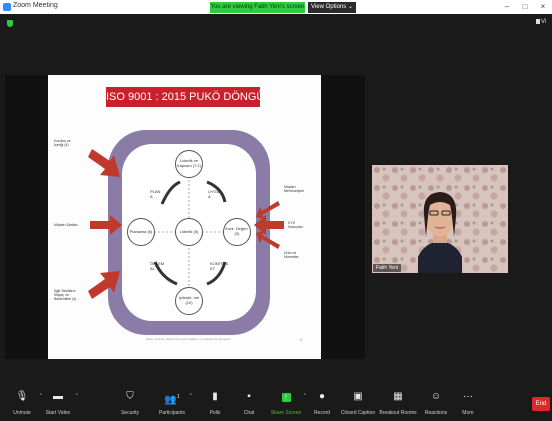 This screenshot has width=552, height=421. I want to click on shield-icon: ⛉, so click(130, 396).